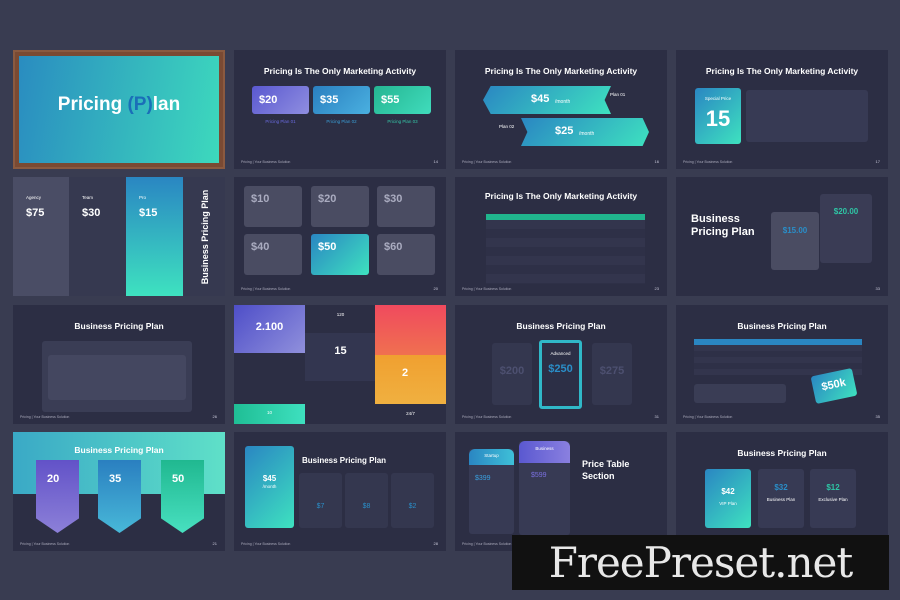 This screenshot has width=900, height=600. Describe the element at coordinates (166, 104) in the screenshot. I see `slide-text: lan` at that location.